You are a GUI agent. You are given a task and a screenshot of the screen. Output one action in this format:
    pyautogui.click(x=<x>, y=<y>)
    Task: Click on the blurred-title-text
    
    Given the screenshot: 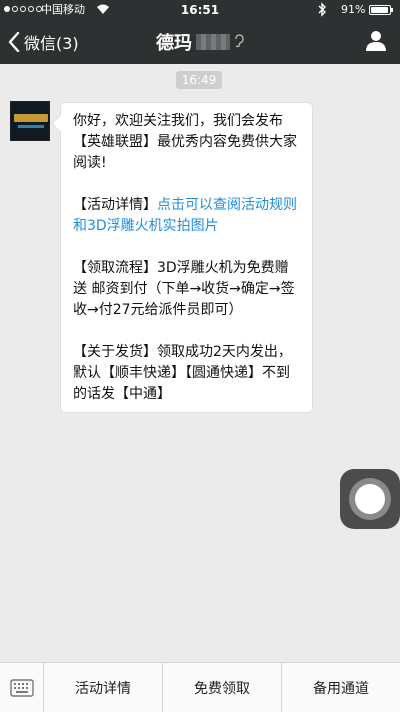 What is the action you would take?
    pyautogui.click(x=213, y=42)
    